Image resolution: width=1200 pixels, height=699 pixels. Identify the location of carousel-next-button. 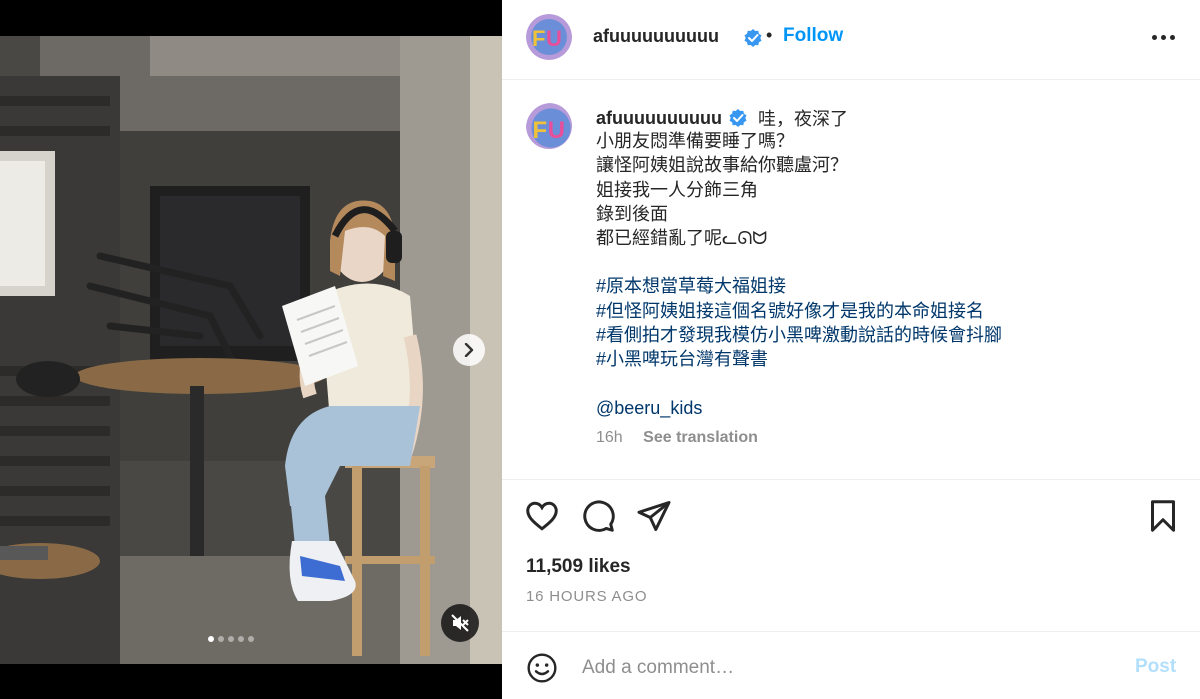
(469, 350).